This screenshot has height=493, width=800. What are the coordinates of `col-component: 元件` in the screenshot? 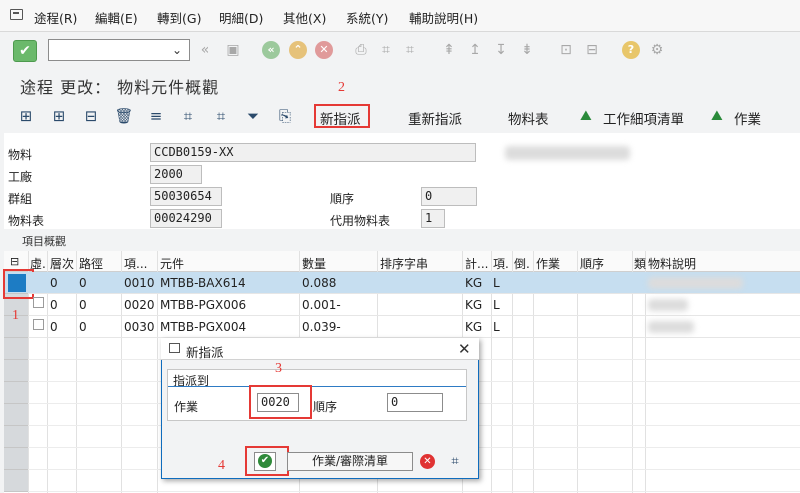 It's located at (172, 263).